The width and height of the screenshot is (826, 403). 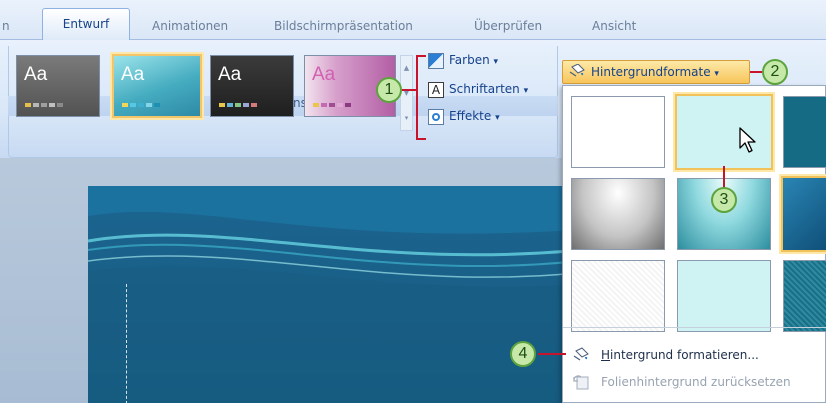 What do you see at coordinates (581, 354) in the screenshot?
I see `format-background-icon` at bounding box center [581, 354].